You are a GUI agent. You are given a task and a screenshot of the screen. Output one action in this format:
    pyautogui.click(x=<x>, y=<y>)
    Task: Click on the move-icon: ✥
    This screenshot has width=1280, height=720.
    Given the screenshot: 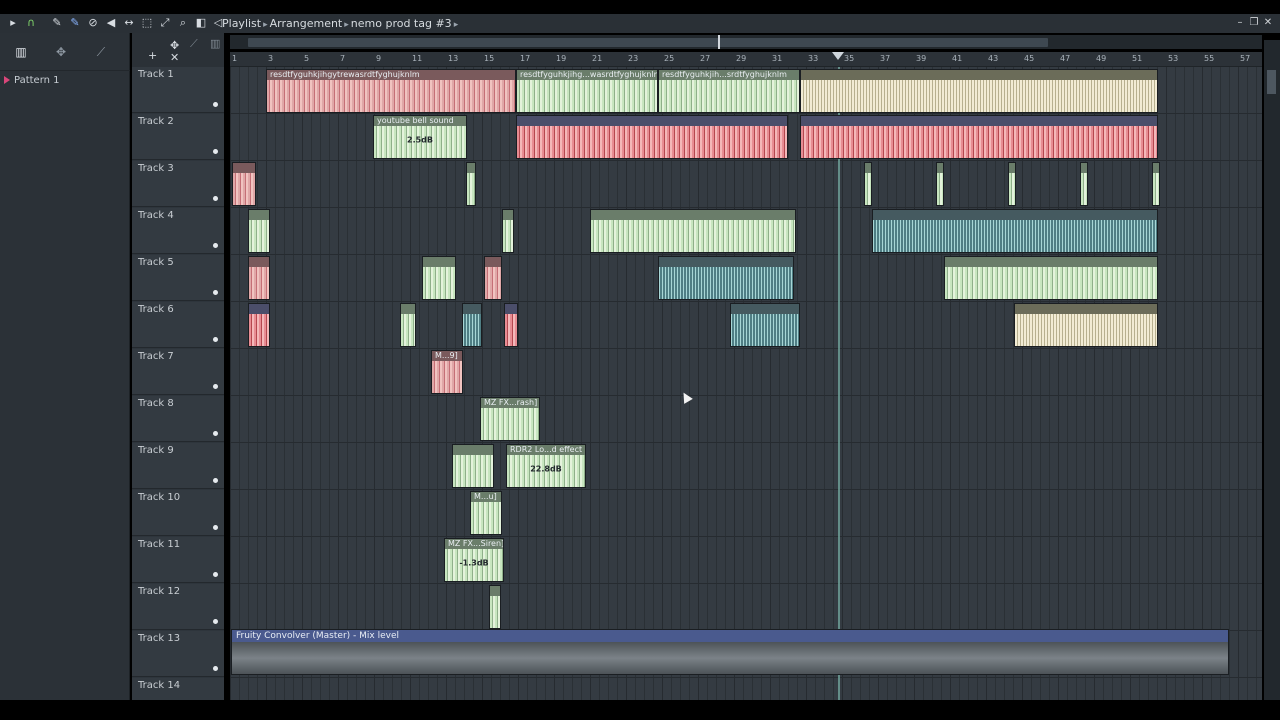 What is the action you would take?
    pyautogui.click(x=61, y=52)
    